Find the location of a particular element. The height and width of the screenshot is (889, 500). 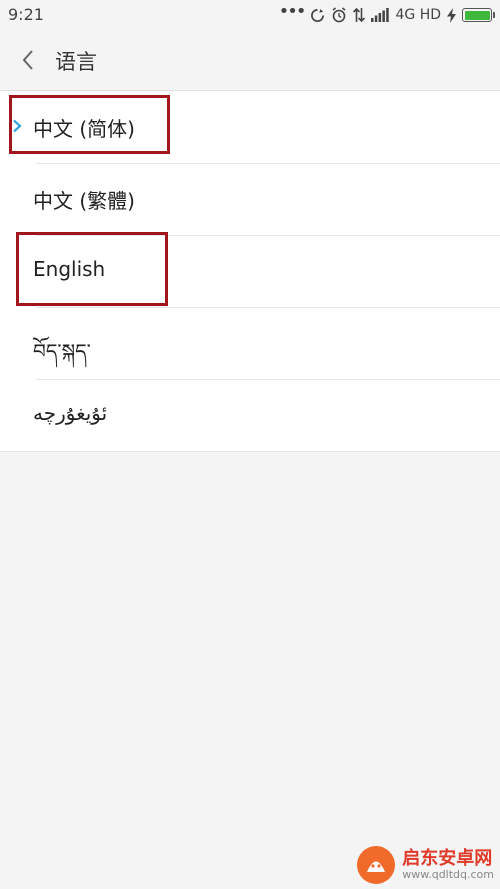

chevron-left-icon is located at coordinates (27, 60).